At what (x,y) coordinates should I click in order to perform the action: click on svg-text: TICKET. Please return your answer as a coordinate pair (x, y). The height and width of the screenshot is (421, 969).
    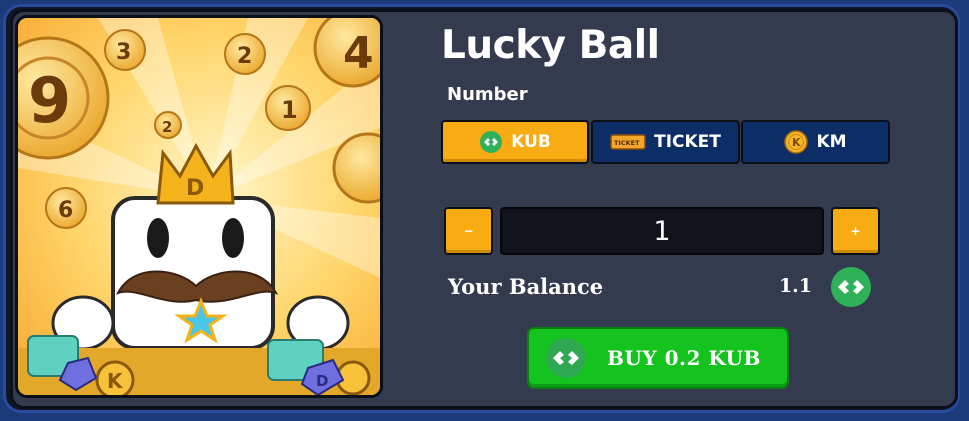
    Looking at the image, I should click on (627, 143).